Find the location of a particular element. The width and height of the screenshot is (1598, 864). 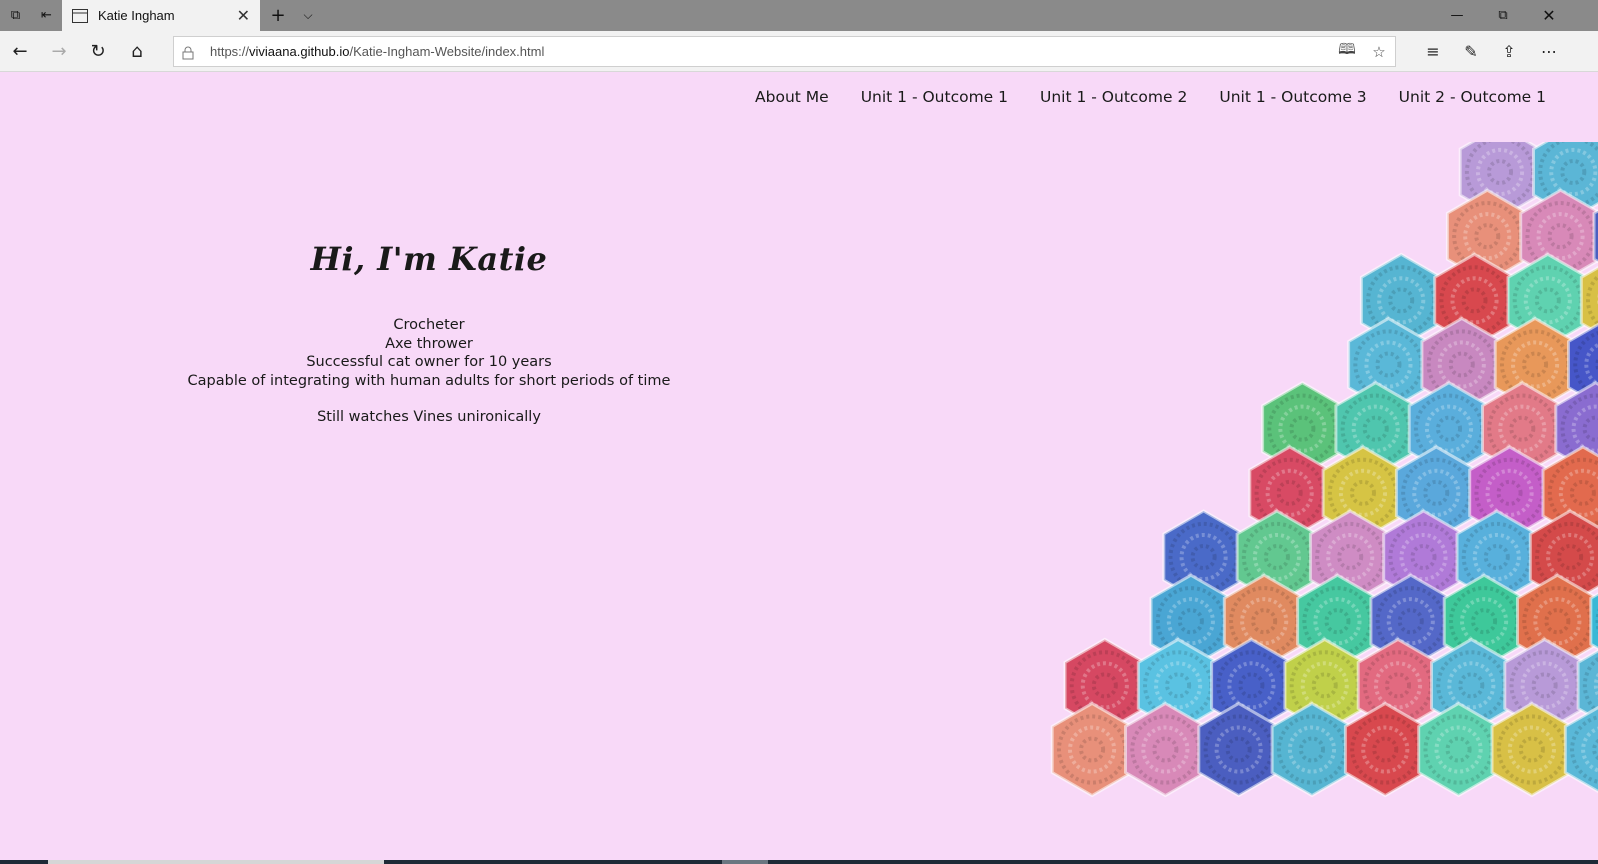

refresh-icon: ↻ is located at coordinates (98, 51).